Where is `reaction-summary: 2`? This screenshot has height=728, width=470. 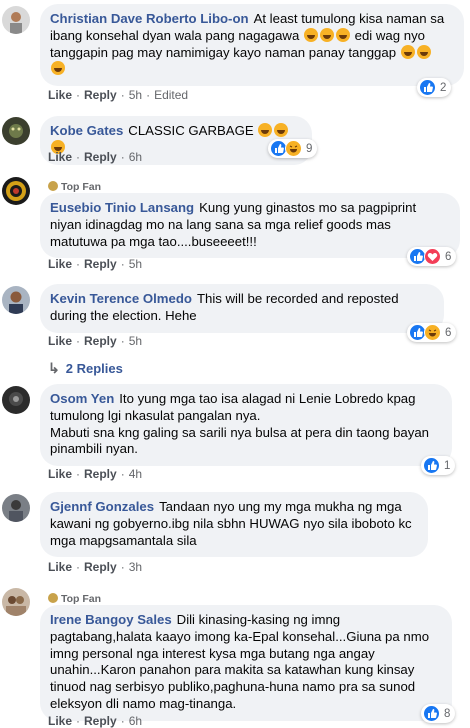
reaction-summary: 2 is located at coordinates (434, 87).